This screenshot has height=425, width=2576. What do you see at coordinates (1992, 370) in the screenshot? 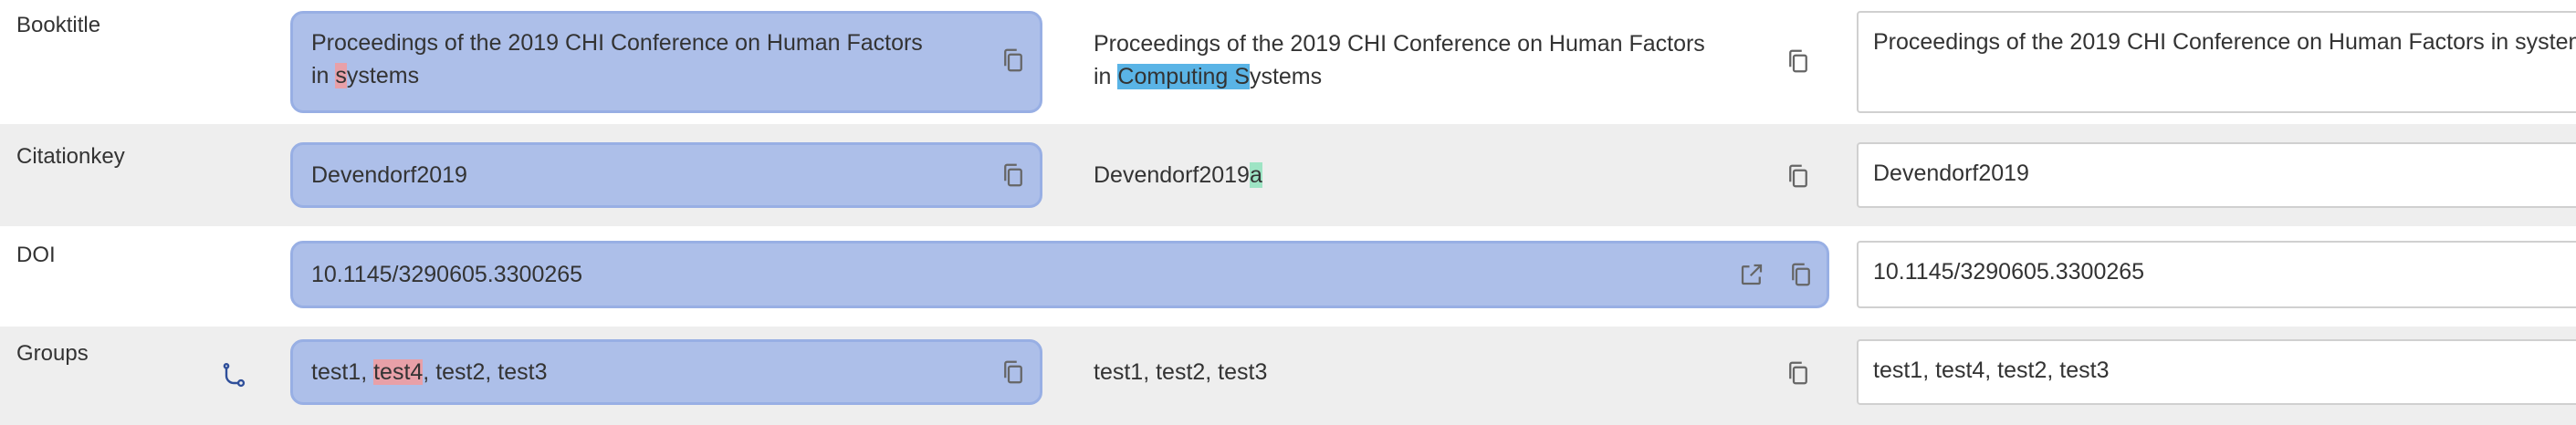
I see `merged-text-groups: test1, test4, test2, test3` at bounding box center [1992, 370].